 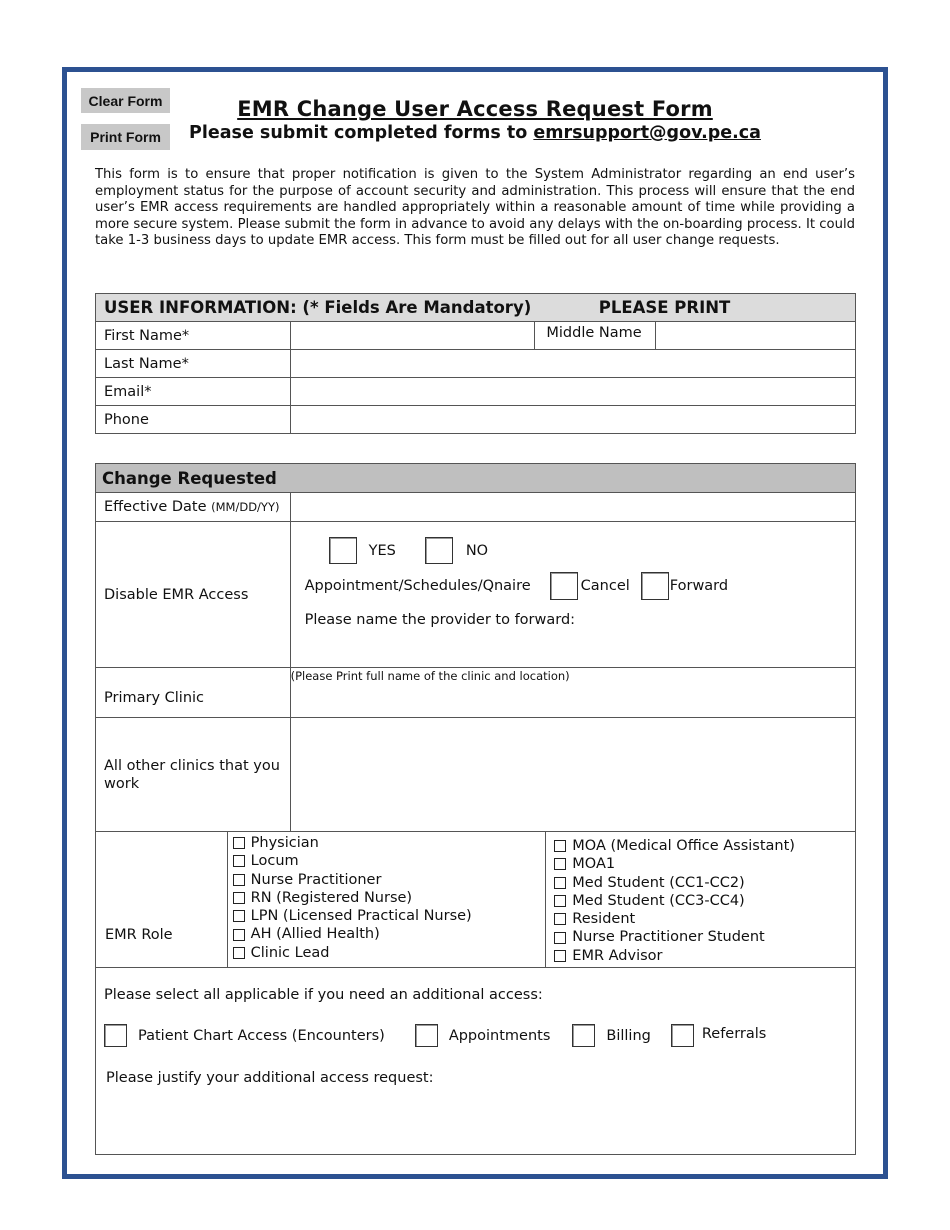 What do you see at coordinates (382, 550) in the screenshot?
I see `disable-yes-label: YES` at bounding box center [382, 550].